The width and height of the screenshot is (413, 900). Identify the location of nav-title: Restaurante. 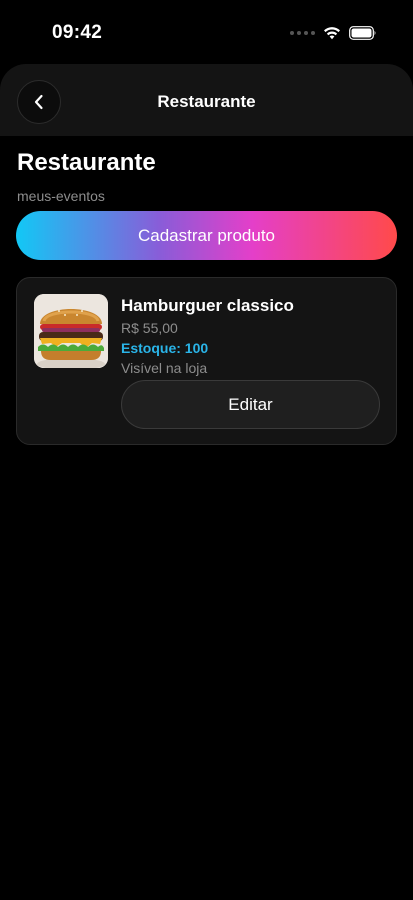
(206, 101).